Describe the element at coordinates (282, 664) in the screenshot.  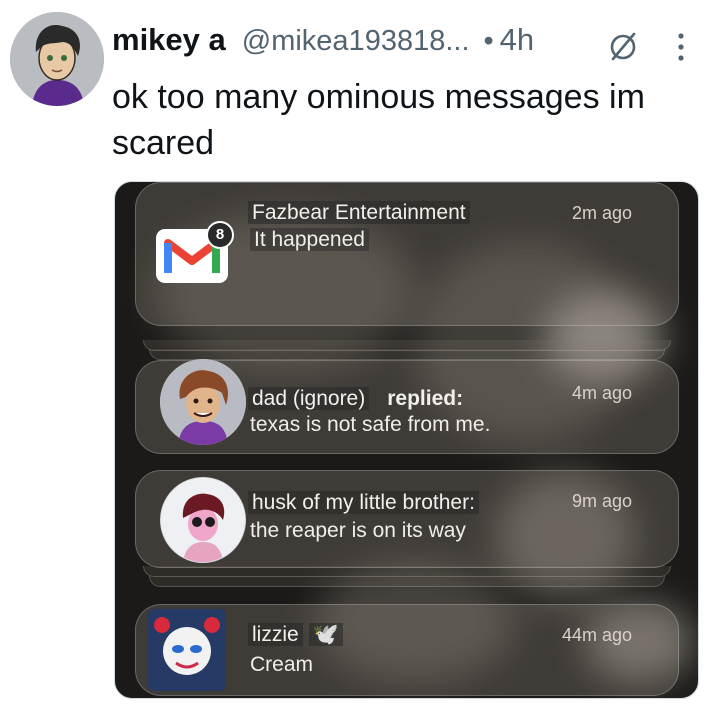
I see `notification-message: Cream` at that location.